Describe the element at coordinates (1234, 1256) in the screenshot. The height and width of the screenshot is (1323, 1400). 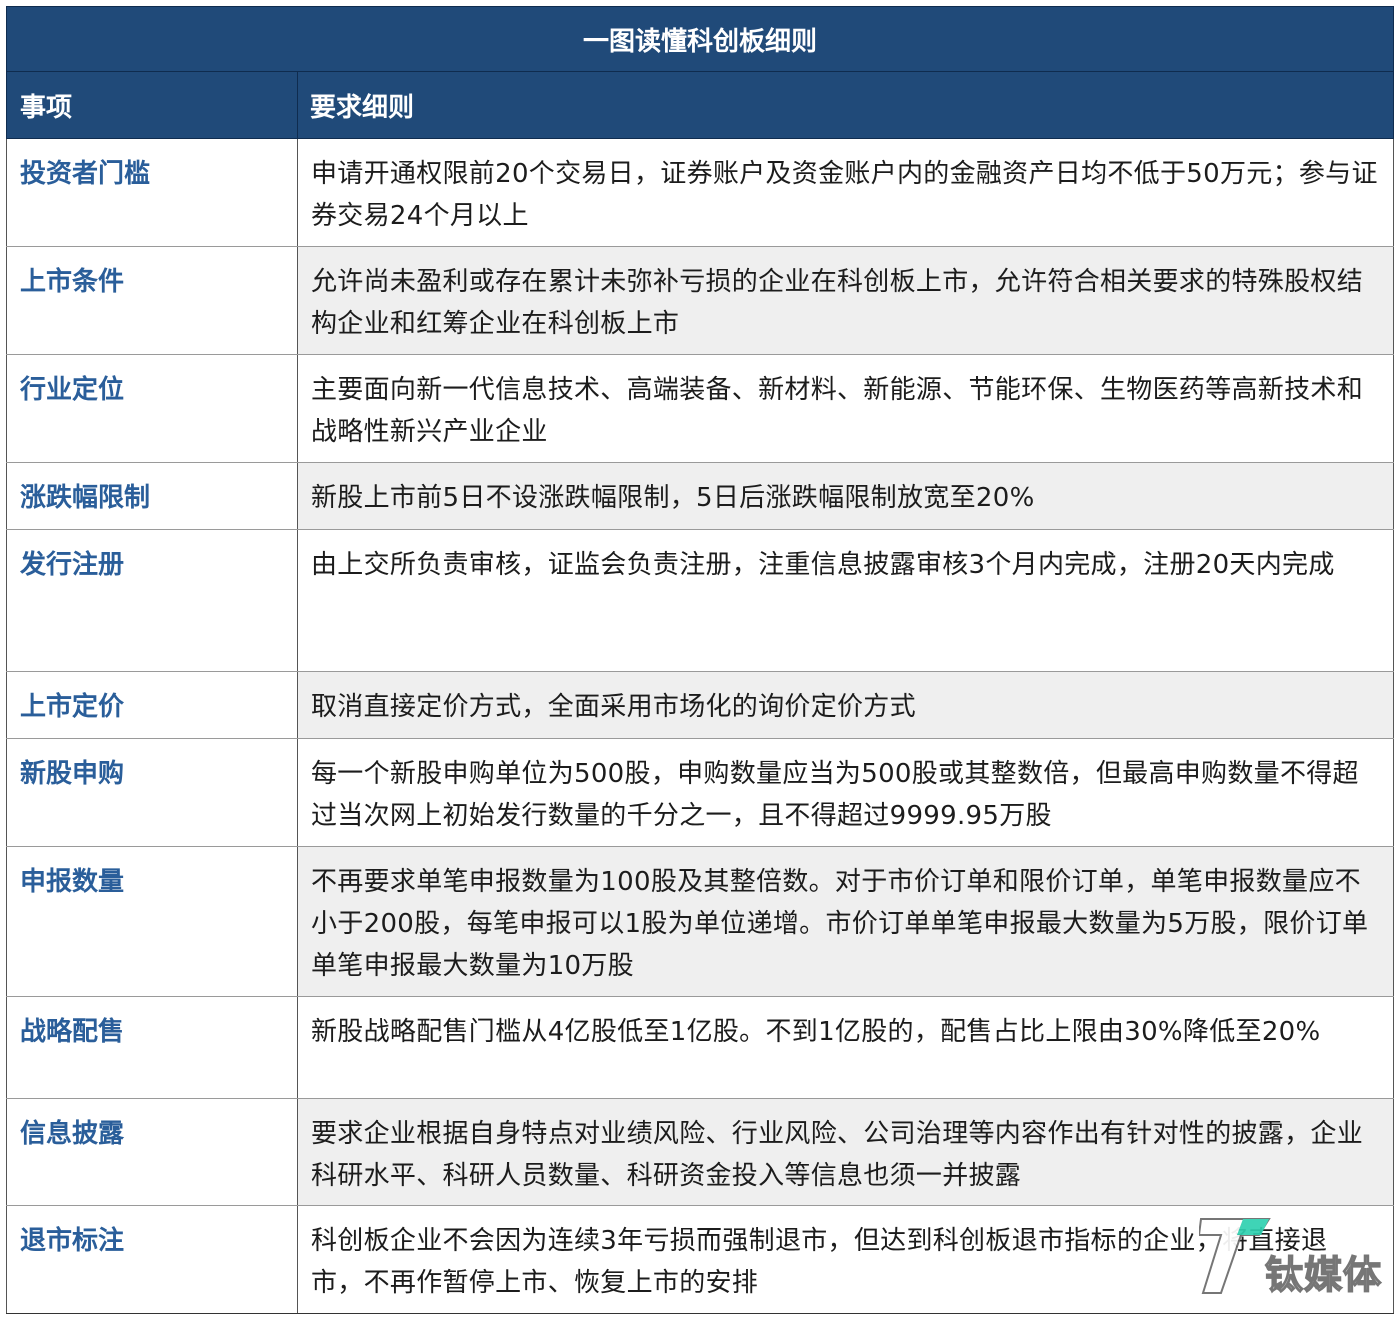
I see `tmtpost-logo-icon` at that location.